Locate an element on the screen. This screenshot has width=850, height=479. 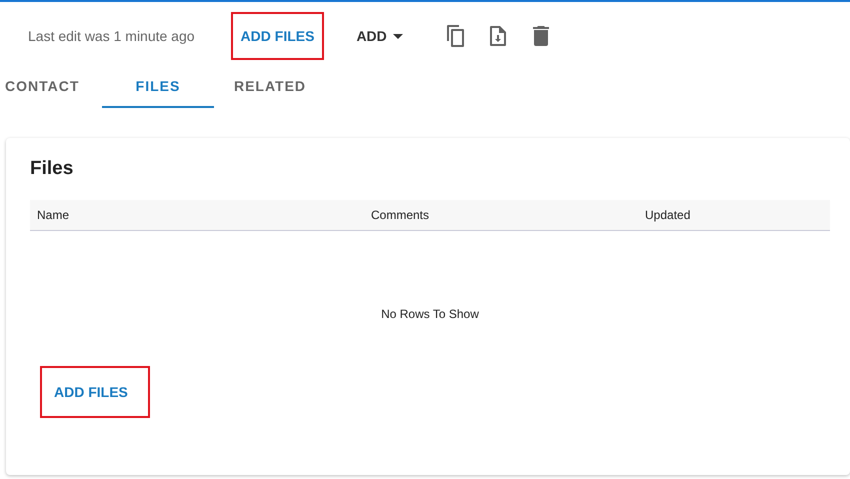
delete-button is located at coordinates (540, 36).